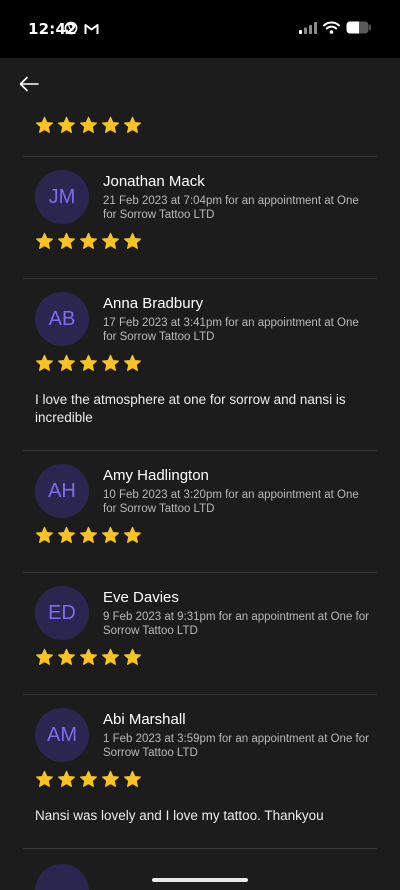 The image size is (400, 890). What do you see at coordinates (62, 613) in the screenshot?
I see `avatar: ED` at bounding box center [62, 613].